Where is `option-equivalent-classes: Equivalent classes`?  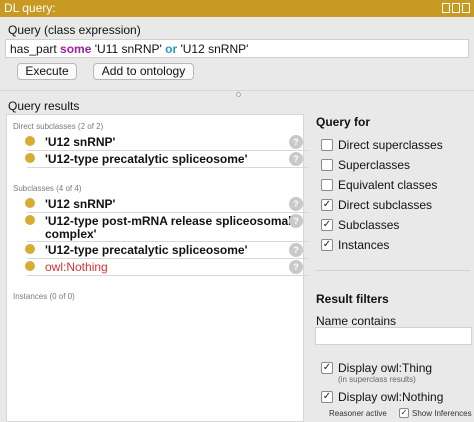
option-equivalent-classes: Equivalent classes is located at coordinates (379, 185).